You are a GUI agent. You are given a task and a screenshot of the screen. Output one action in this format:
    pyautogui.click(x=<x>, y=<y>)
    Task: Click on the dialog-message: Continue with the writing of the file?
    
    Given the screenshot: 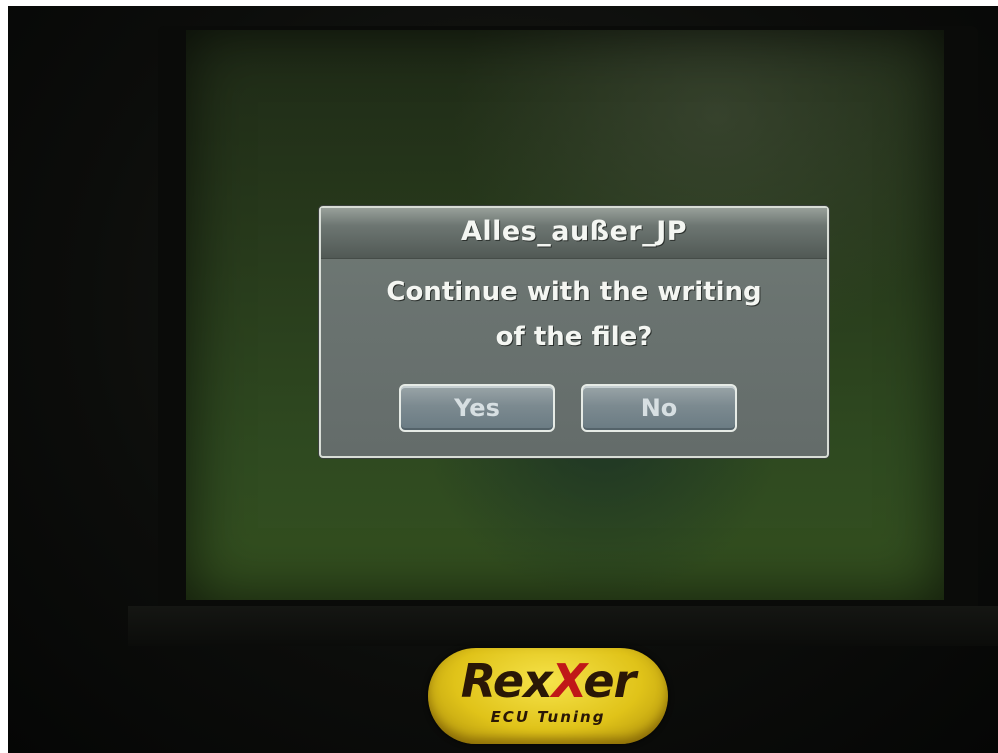 What is the action you would take?
    pyautogui.click(x=574, y=315)
    